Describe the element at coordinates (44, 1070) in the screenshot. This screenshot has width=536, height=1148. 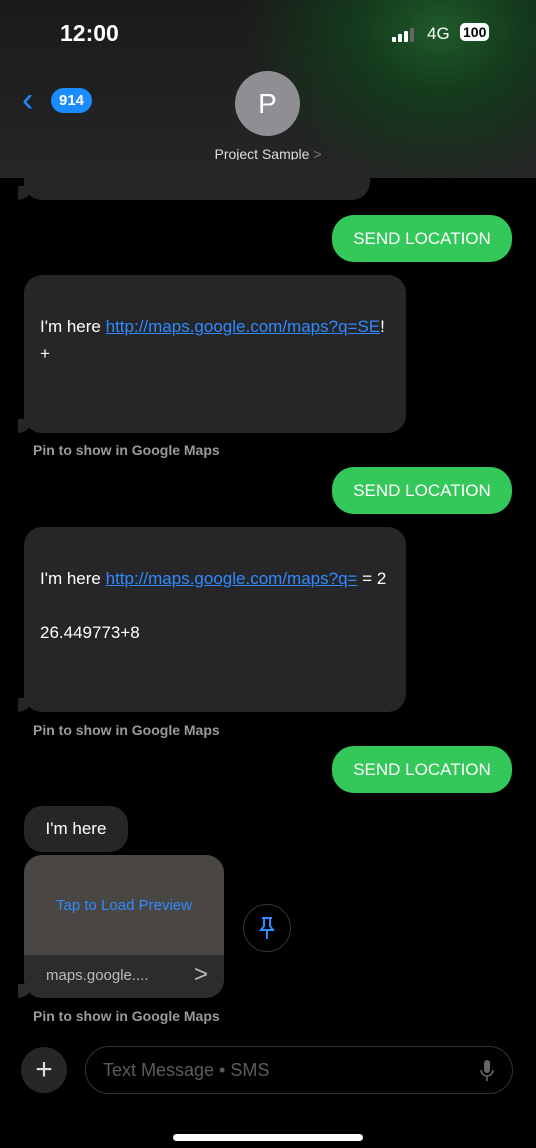
I see `plus-button: +` at that location.